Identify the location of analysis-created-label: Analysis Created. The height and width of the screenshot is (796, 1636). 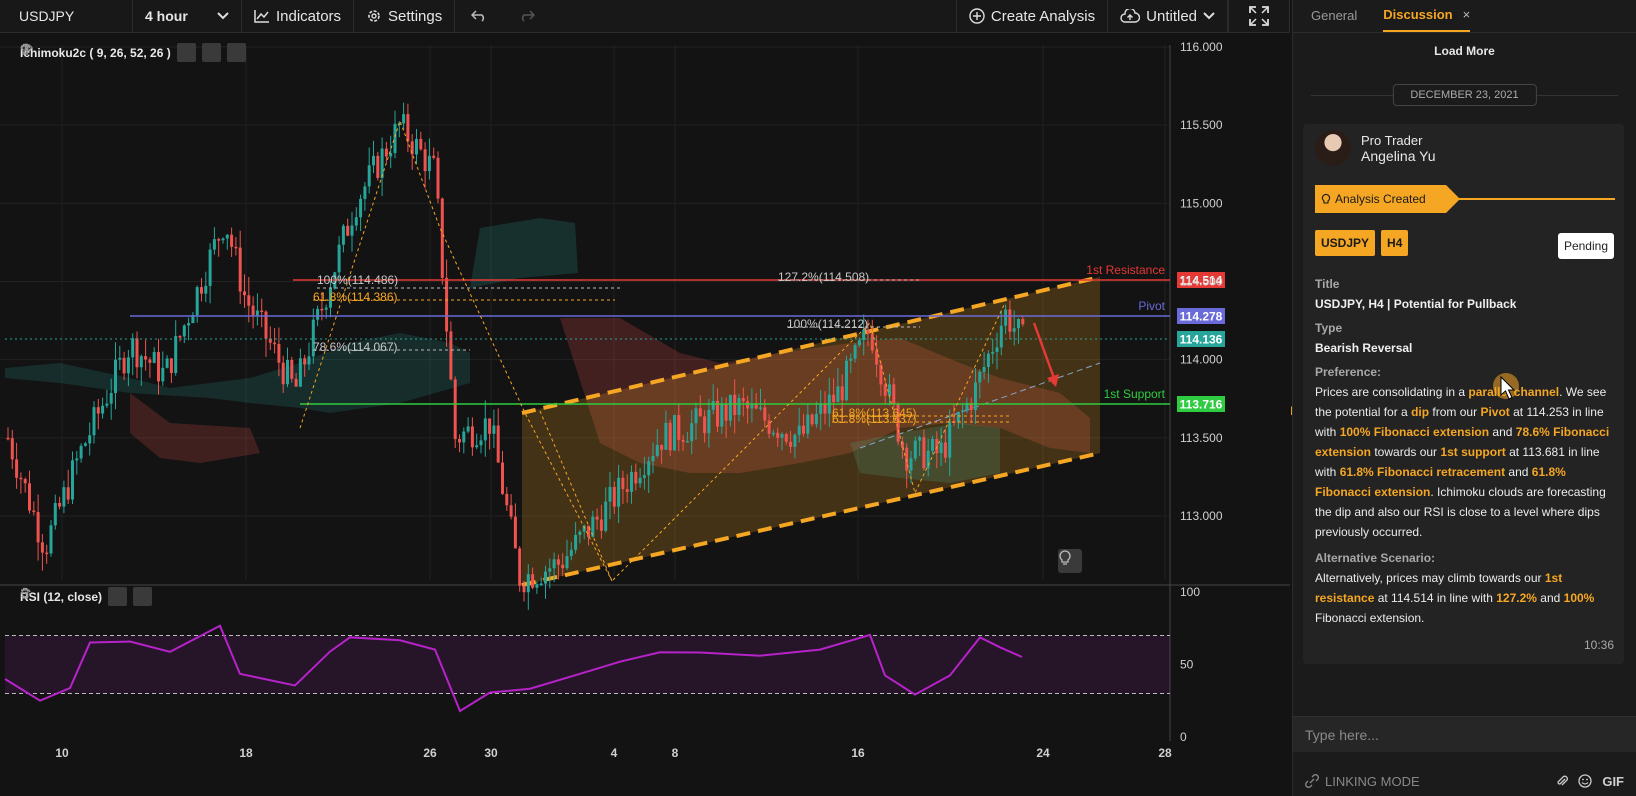
(1380, 199).